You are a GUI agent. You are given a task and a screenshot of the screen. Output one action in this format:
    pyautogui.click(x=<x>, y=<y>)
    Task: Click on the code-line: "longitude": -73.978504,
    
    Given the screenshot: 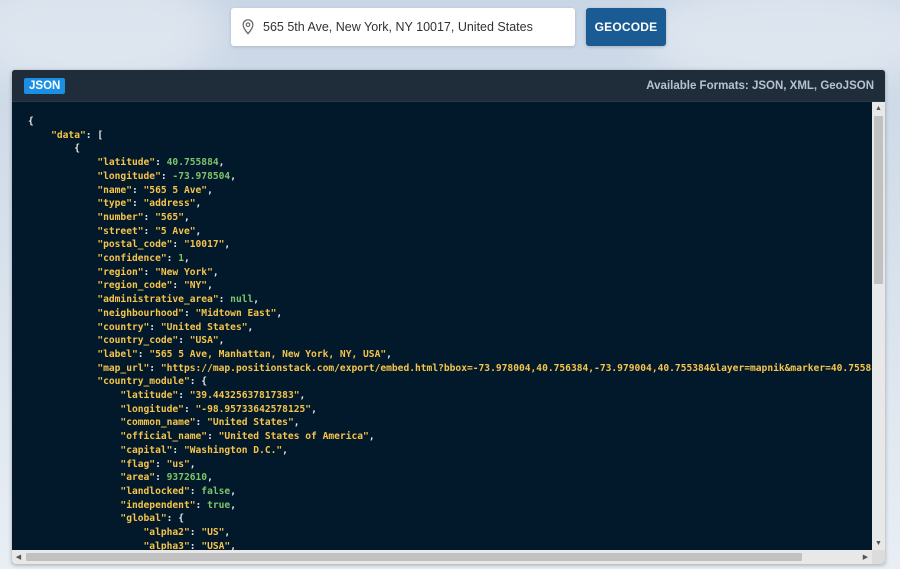 What is the action you would take?
    pyautogui.click(x=450, y=177)
    